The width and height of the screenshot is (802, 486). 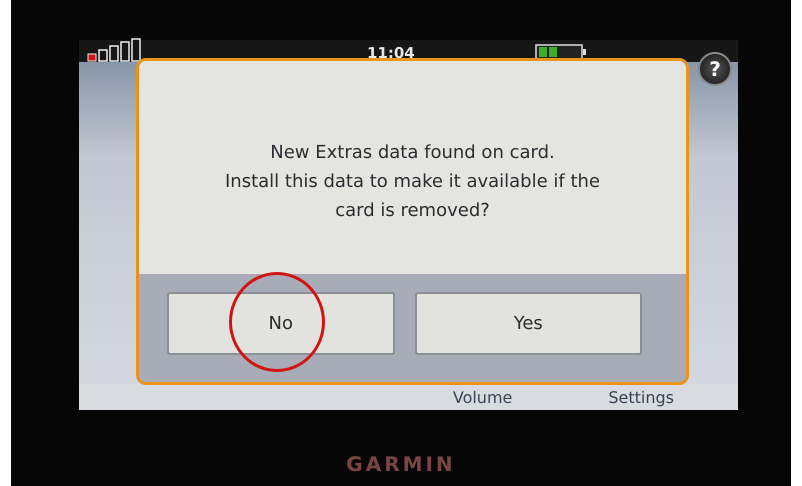 What do you see at coordinates (641, 397) in the screenshot?
I see `menu-label: Settings` at bounding box center [641, 397].